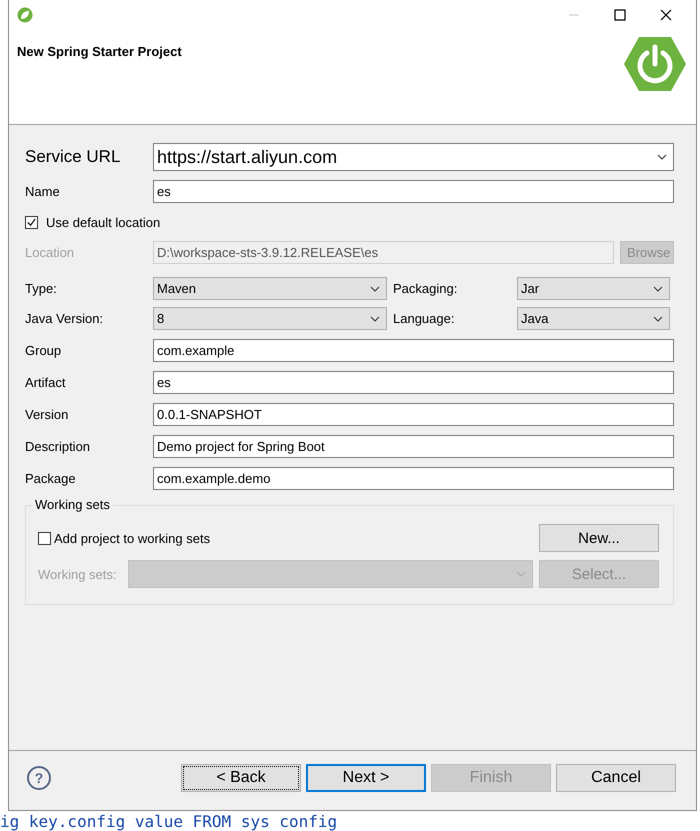 Image resolution: width=700 pixels, height=831 pixels. I want to click on checkbox-label: Use default location, so click(103, 222).